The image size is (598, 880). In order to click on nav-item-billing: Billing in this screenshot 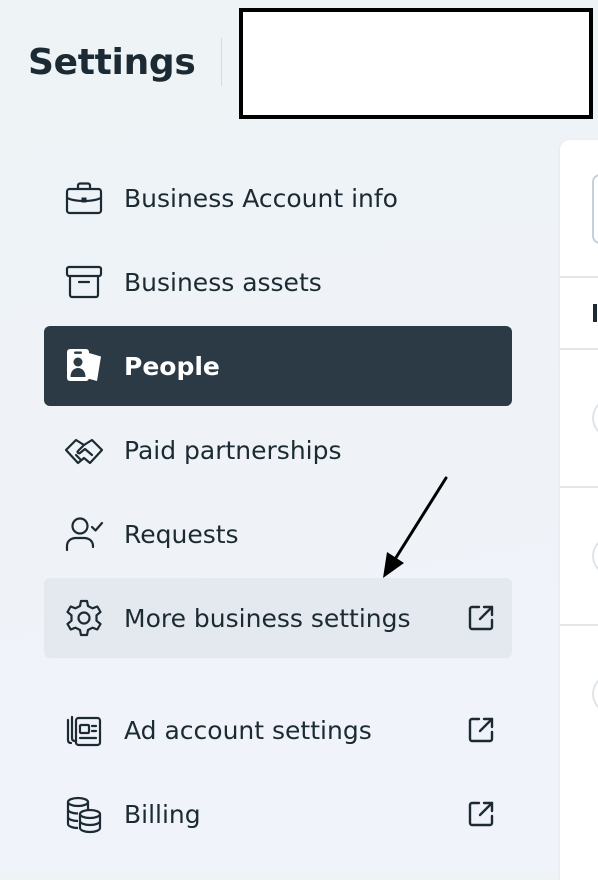, I will do `click(278, 814)`.